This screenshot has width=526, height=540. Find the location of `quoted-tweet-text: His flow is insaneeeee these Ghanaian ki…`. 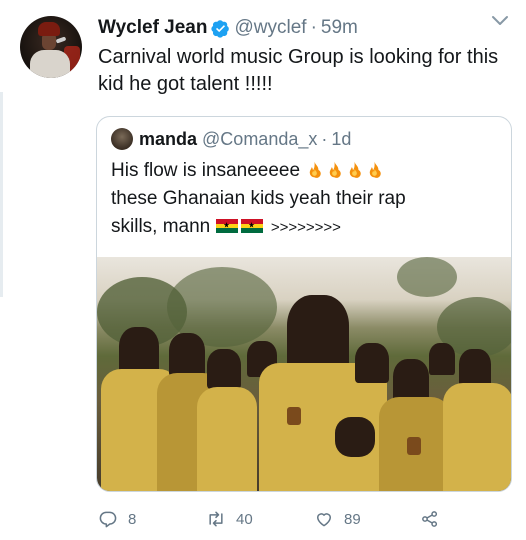

quoted-tweet-text: His flow is insaneeeee these Ghanaian ki… is located at coordinates (306, 199).